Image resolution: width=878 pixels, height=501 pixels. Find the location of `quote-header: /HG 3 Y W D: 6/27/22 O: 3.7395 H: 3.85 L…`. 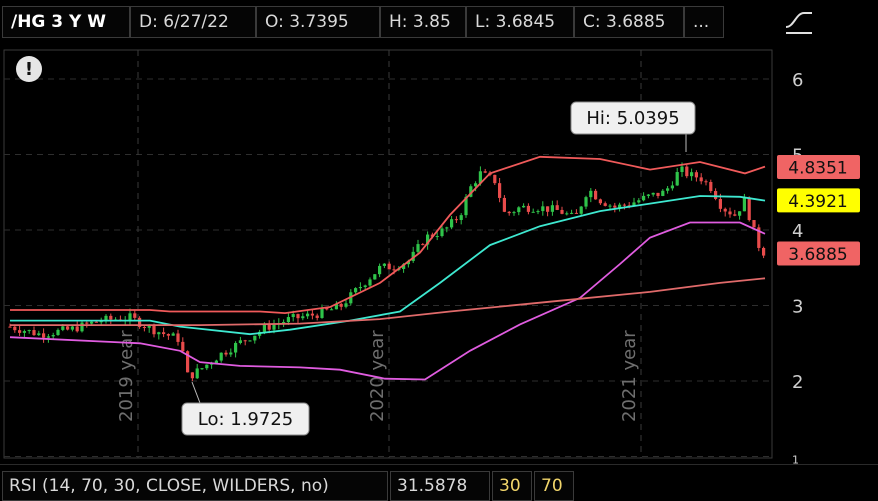

quote-header: /HG 3 Y W D: 6/27/22 O: 3.7395 H: 3.85 L… is located at coordinates (439, 22).